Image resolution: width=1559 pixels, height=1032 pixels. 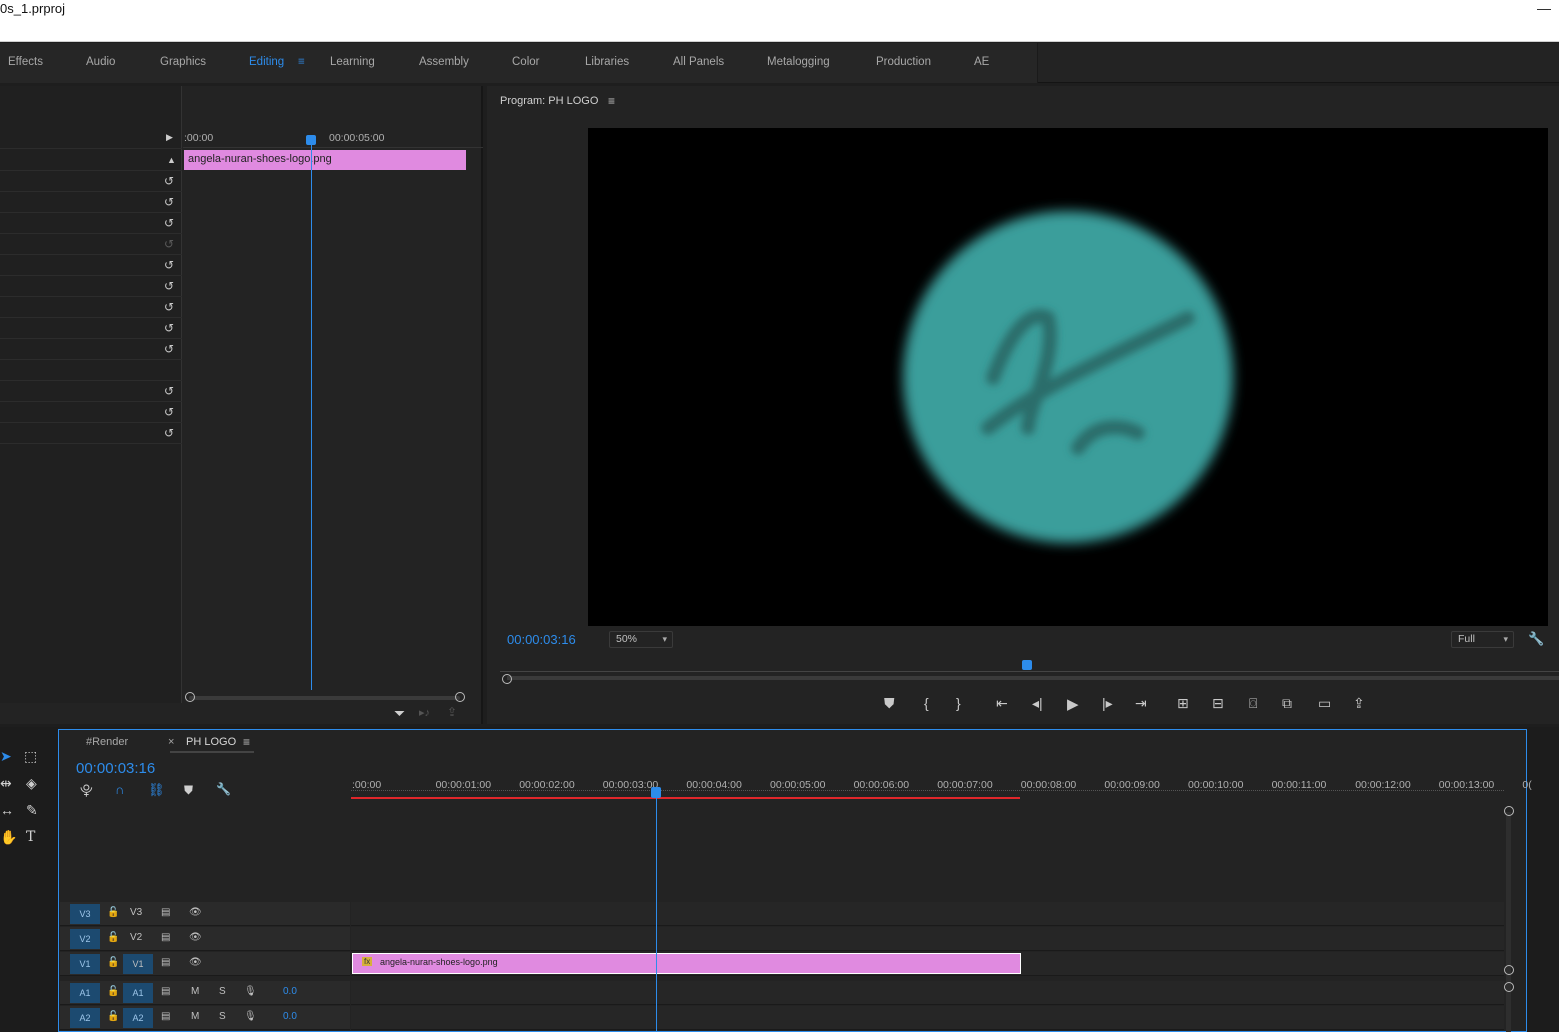 What do you see at coordinates (1027, 665) in the screenshot?
I see `monitor-playhead` at bounding box center [1027, 665].